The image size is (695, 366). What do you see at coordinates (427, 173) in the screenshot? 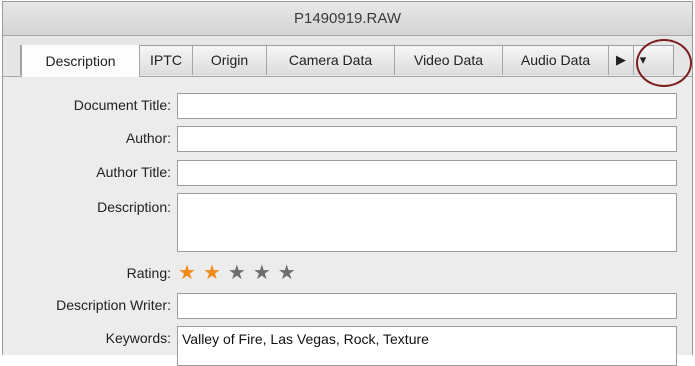
I see `author-title-field` at bounding box center [427, 173].